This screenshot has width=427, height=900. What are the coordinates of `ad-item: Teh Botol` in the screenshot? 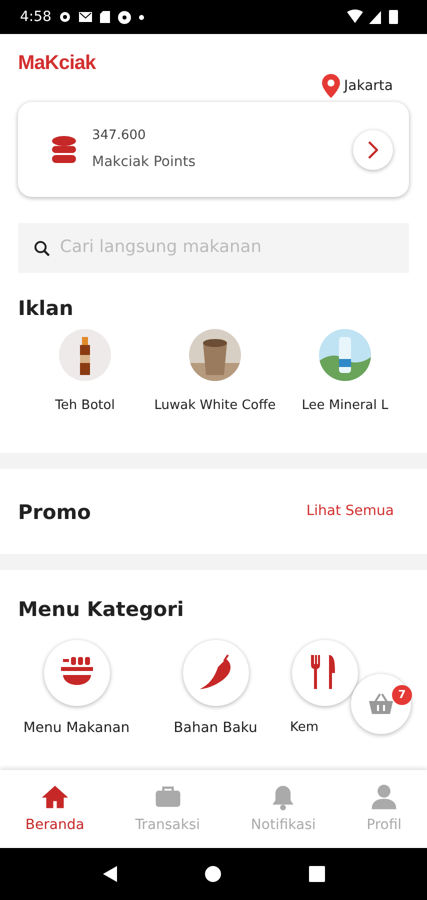 It's located at (85, 391).